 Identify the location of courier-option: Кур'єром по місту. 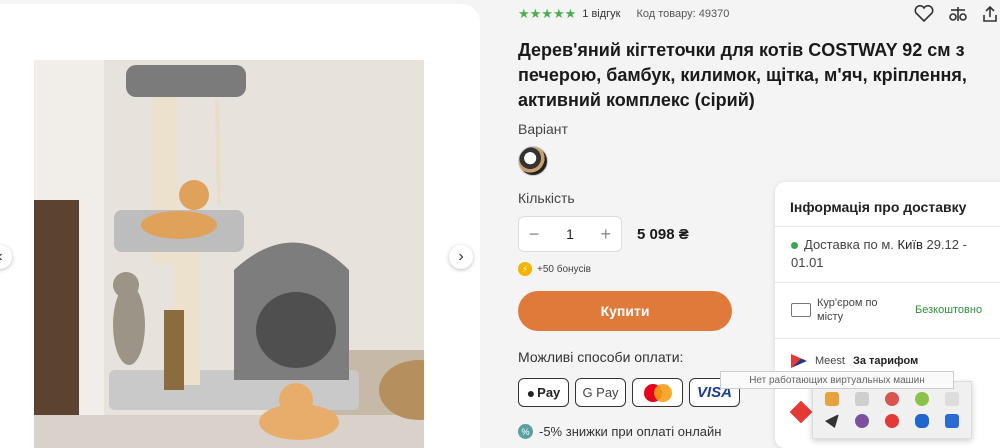
(844, 310).